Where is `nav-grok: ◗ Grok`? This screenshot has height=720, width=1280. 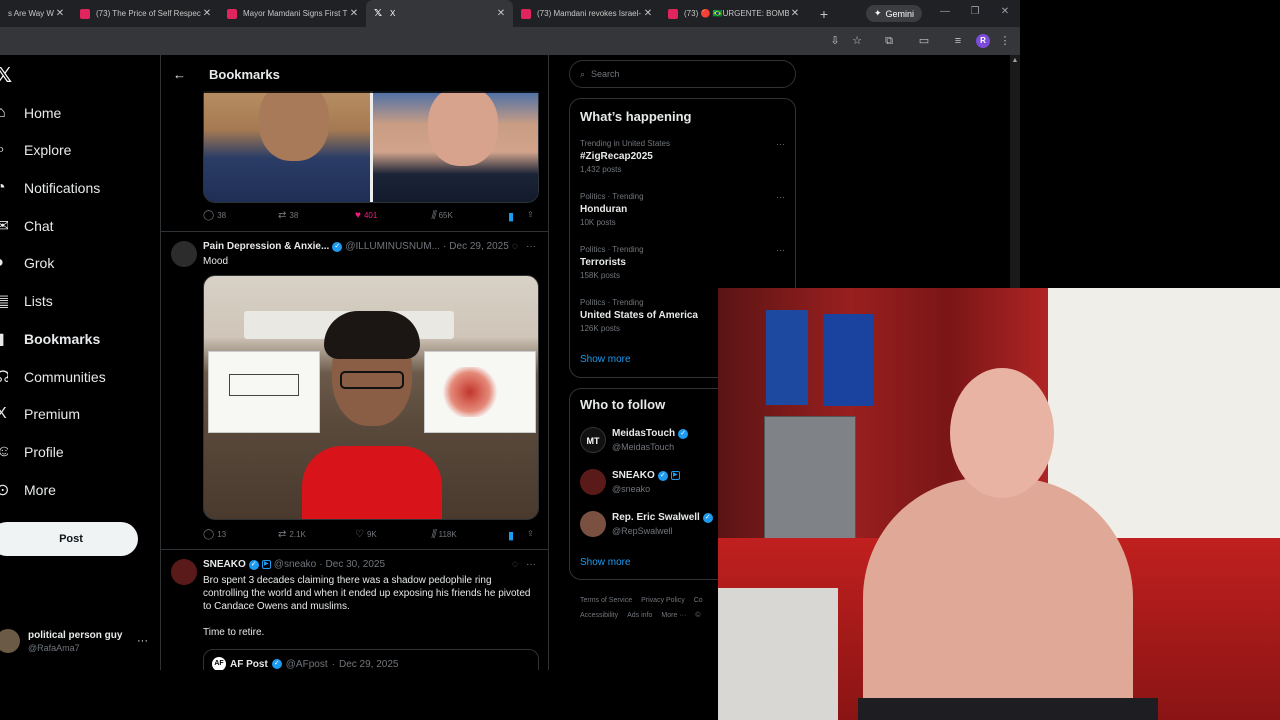 nav-grok: ◗ Grok is located at coordinates (27, 263).